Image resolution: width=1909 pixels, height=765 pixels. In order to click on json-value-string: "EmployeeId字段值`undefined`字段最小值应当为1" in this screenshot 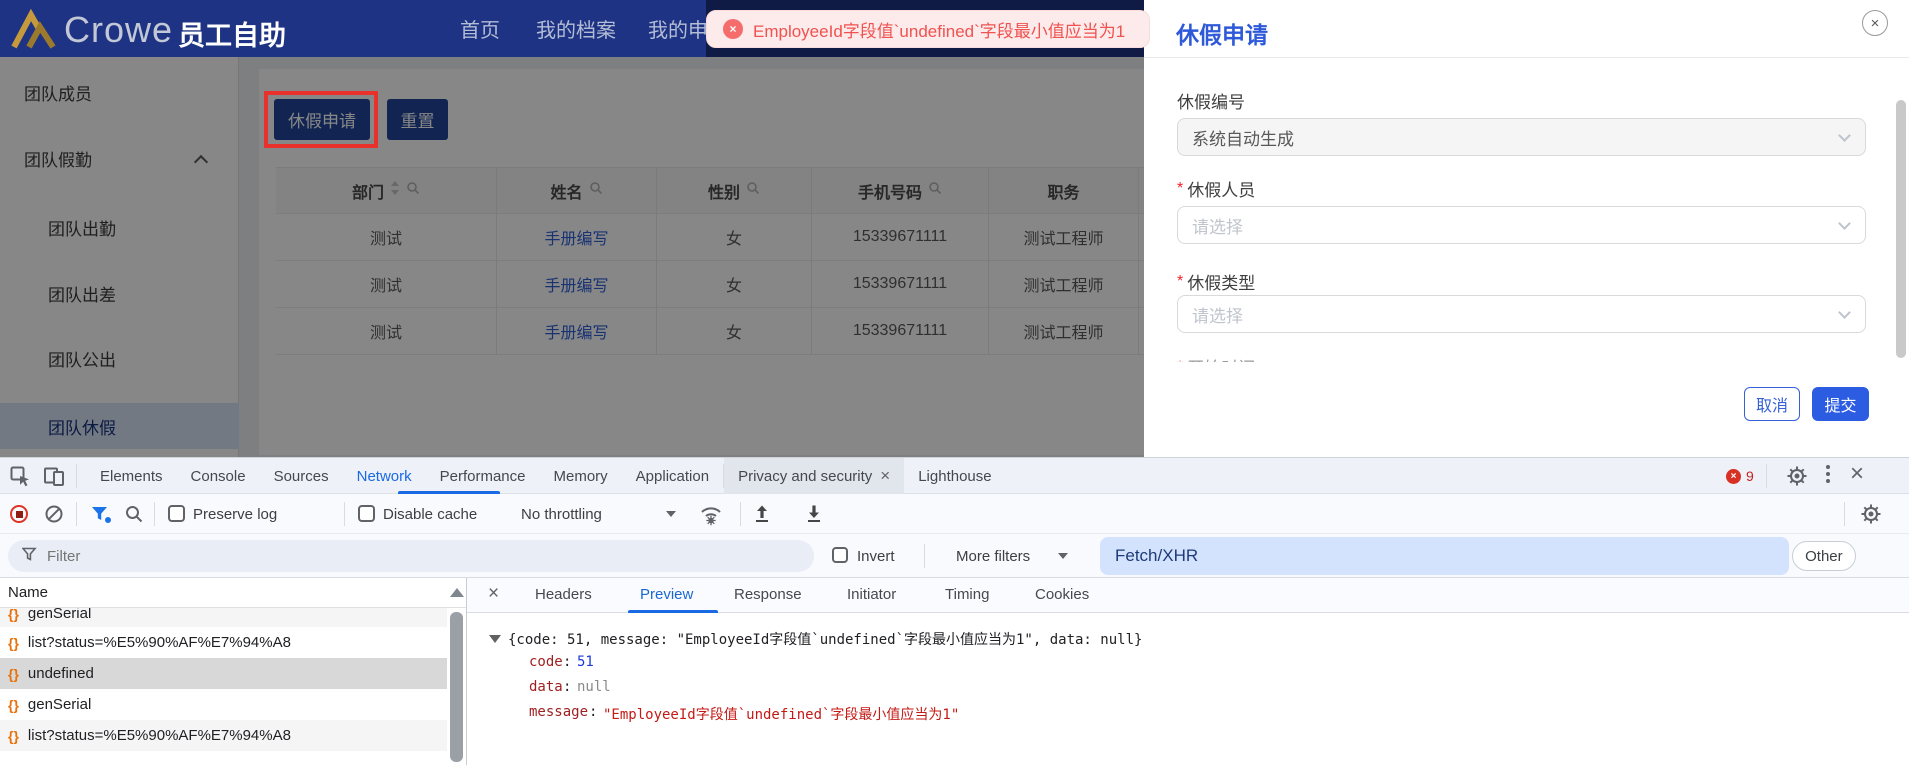, I will do `click(781, 715)`.